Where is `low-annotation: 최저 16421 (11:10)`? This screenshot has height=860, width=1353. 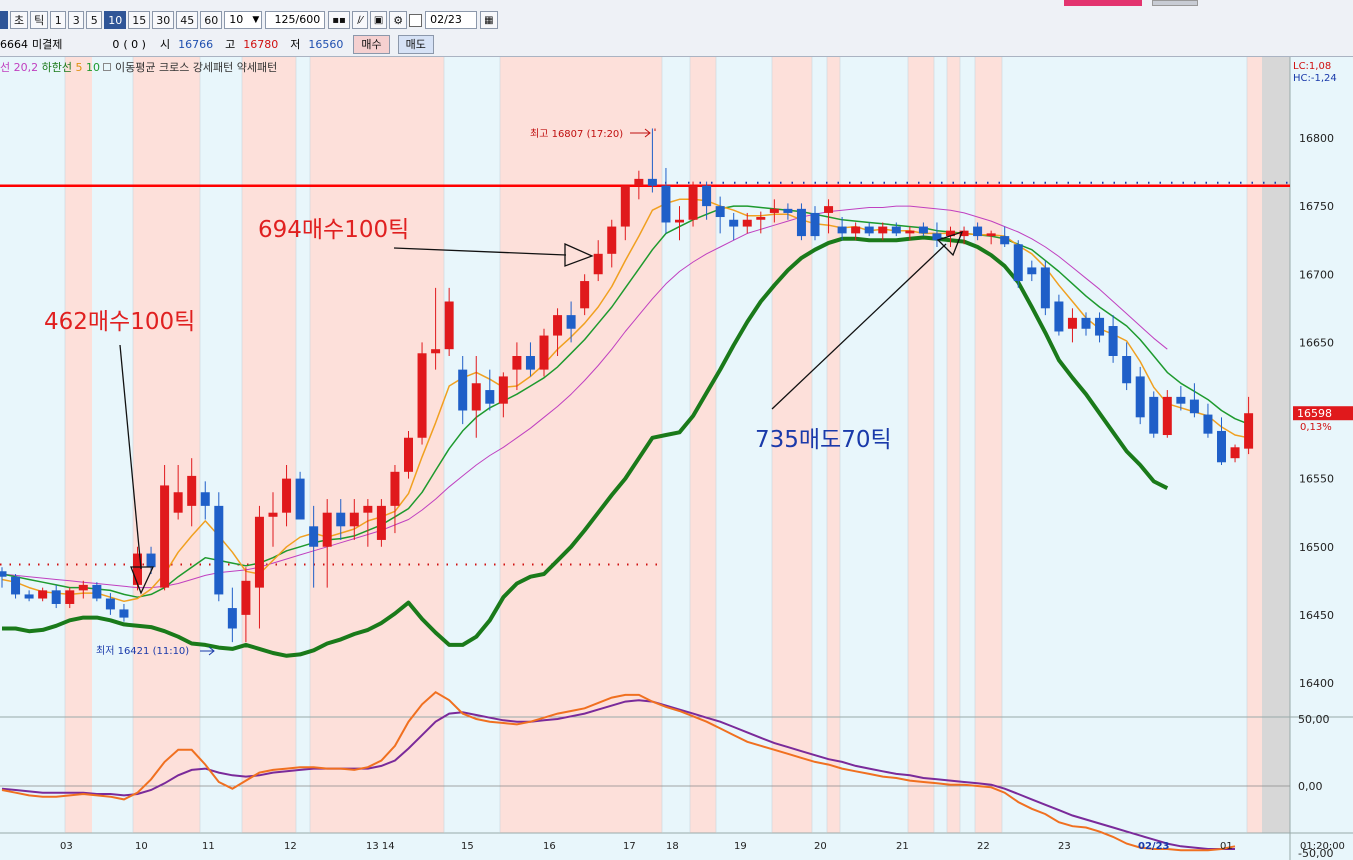 low-annotation: 최저 16421 (11:10) is located at coordinates (142, 651).